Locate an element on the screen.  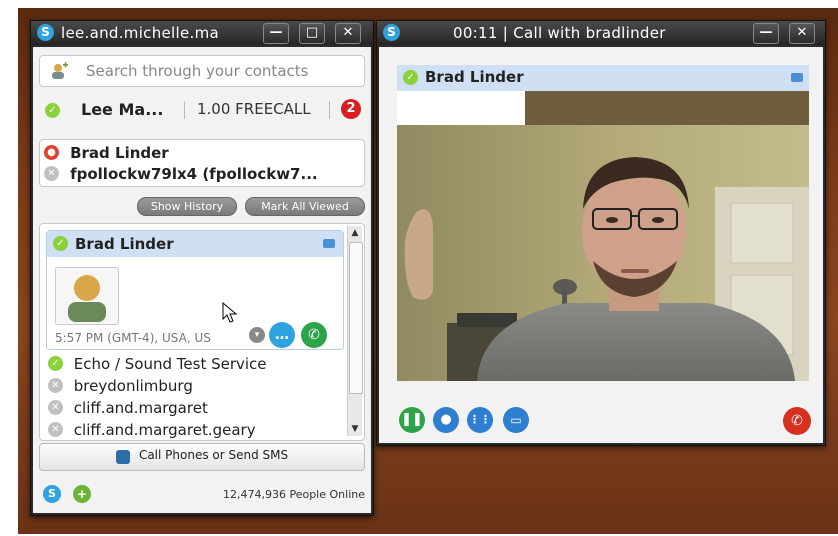
list-item: ✕ cliff.and.margaret is located at coordinates (128, 407).